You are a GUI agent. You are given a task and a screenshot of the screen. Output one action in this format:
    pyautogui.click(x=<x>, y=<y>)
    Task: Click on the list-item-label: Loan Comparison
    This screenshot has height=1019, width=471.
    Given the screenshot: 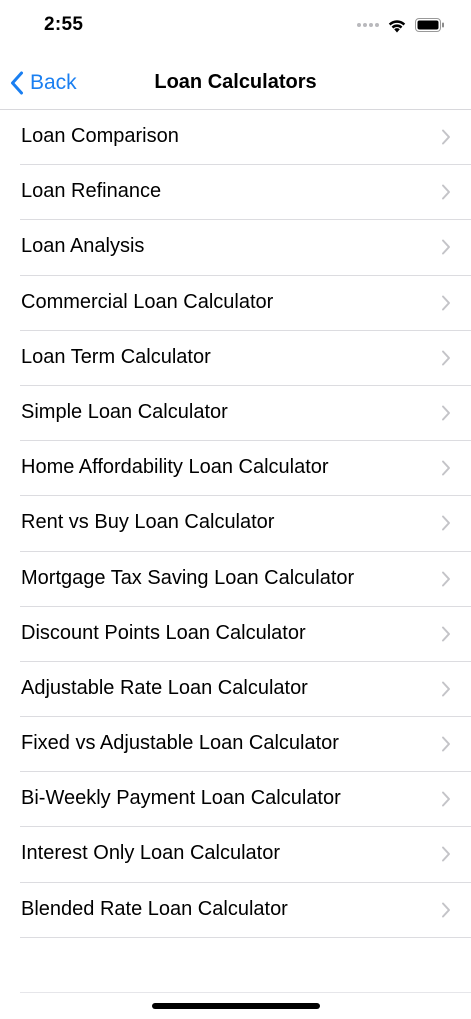 What is the action you would take?
    pyautogui.click(x=100, y=136)
    